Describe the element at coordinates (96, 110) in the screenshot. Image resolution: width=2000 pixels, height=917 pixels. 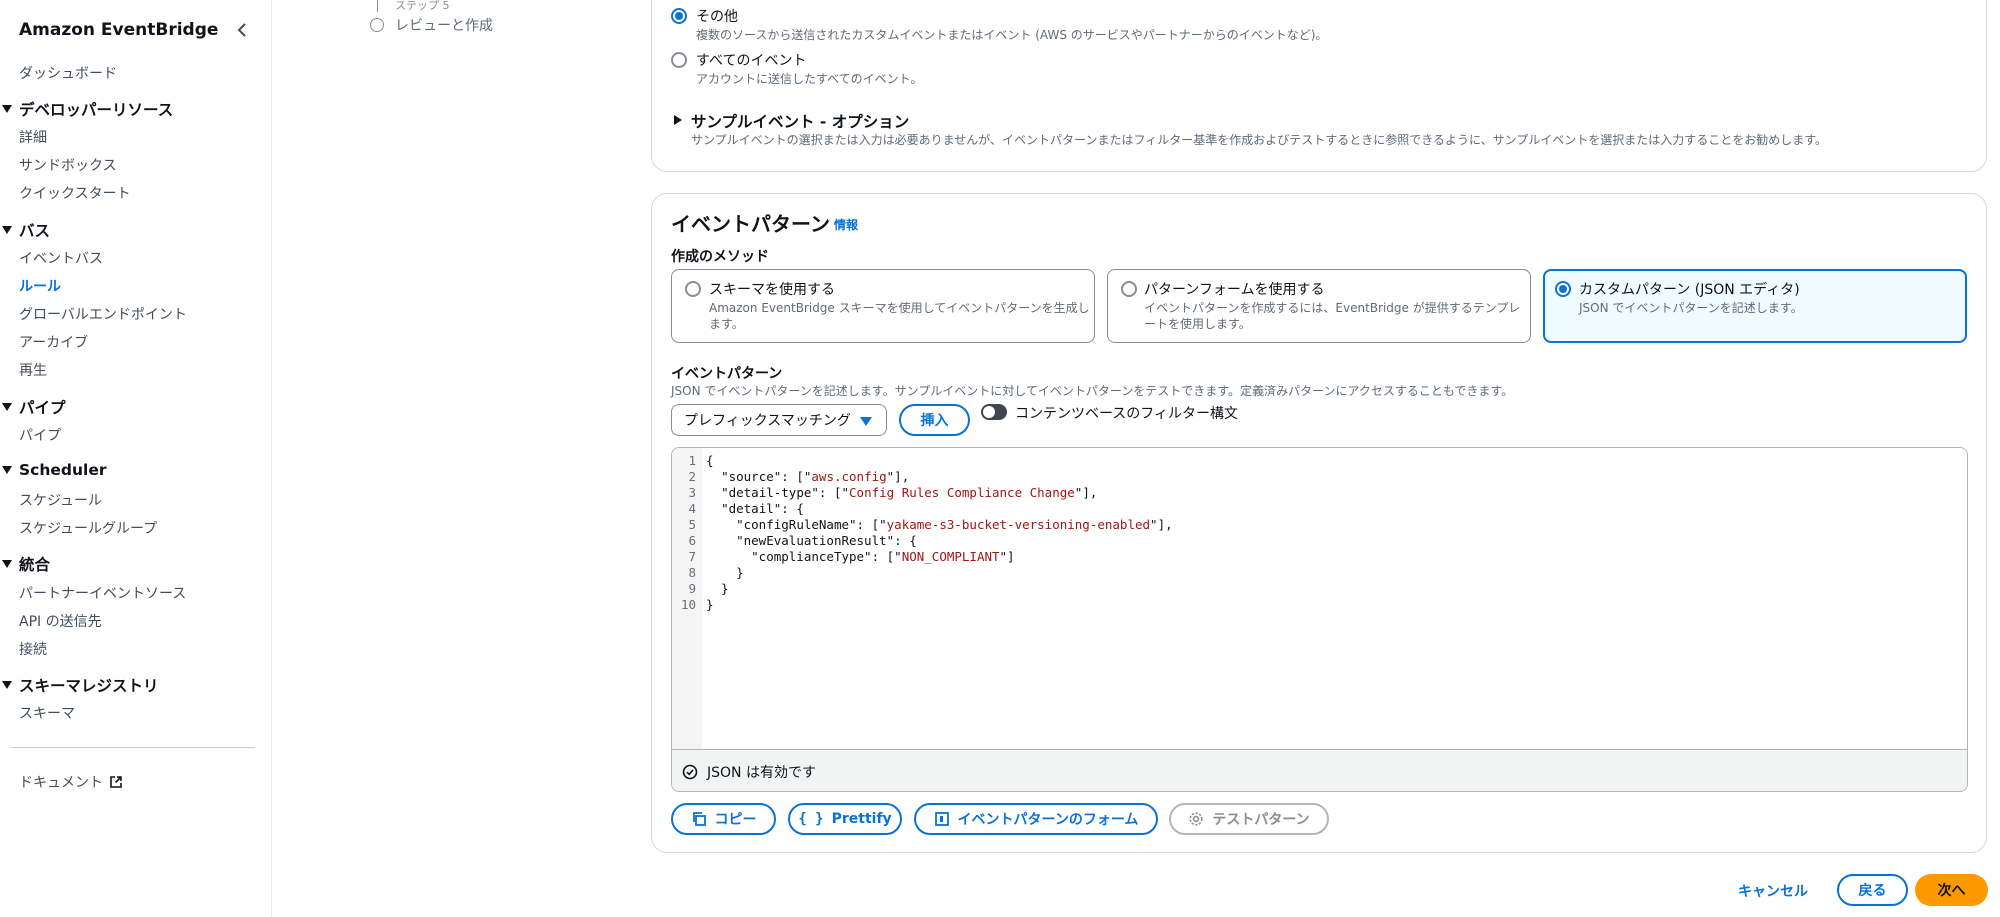
I see `section-label: デベロッパーリソース` at that location.